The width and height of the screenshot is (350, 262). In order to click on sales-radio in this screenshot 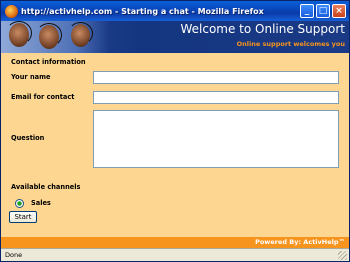, I will do `click(19, 203)`.